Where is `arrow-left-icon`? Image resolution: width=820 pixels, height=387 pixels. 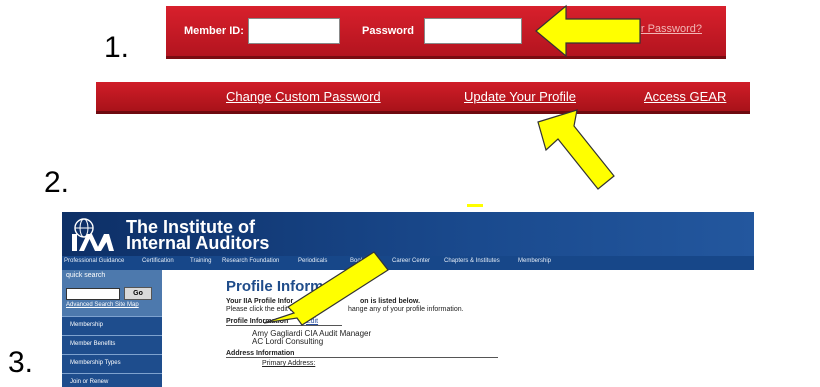 arrow-left-icon is located at coordinates (588, 31).